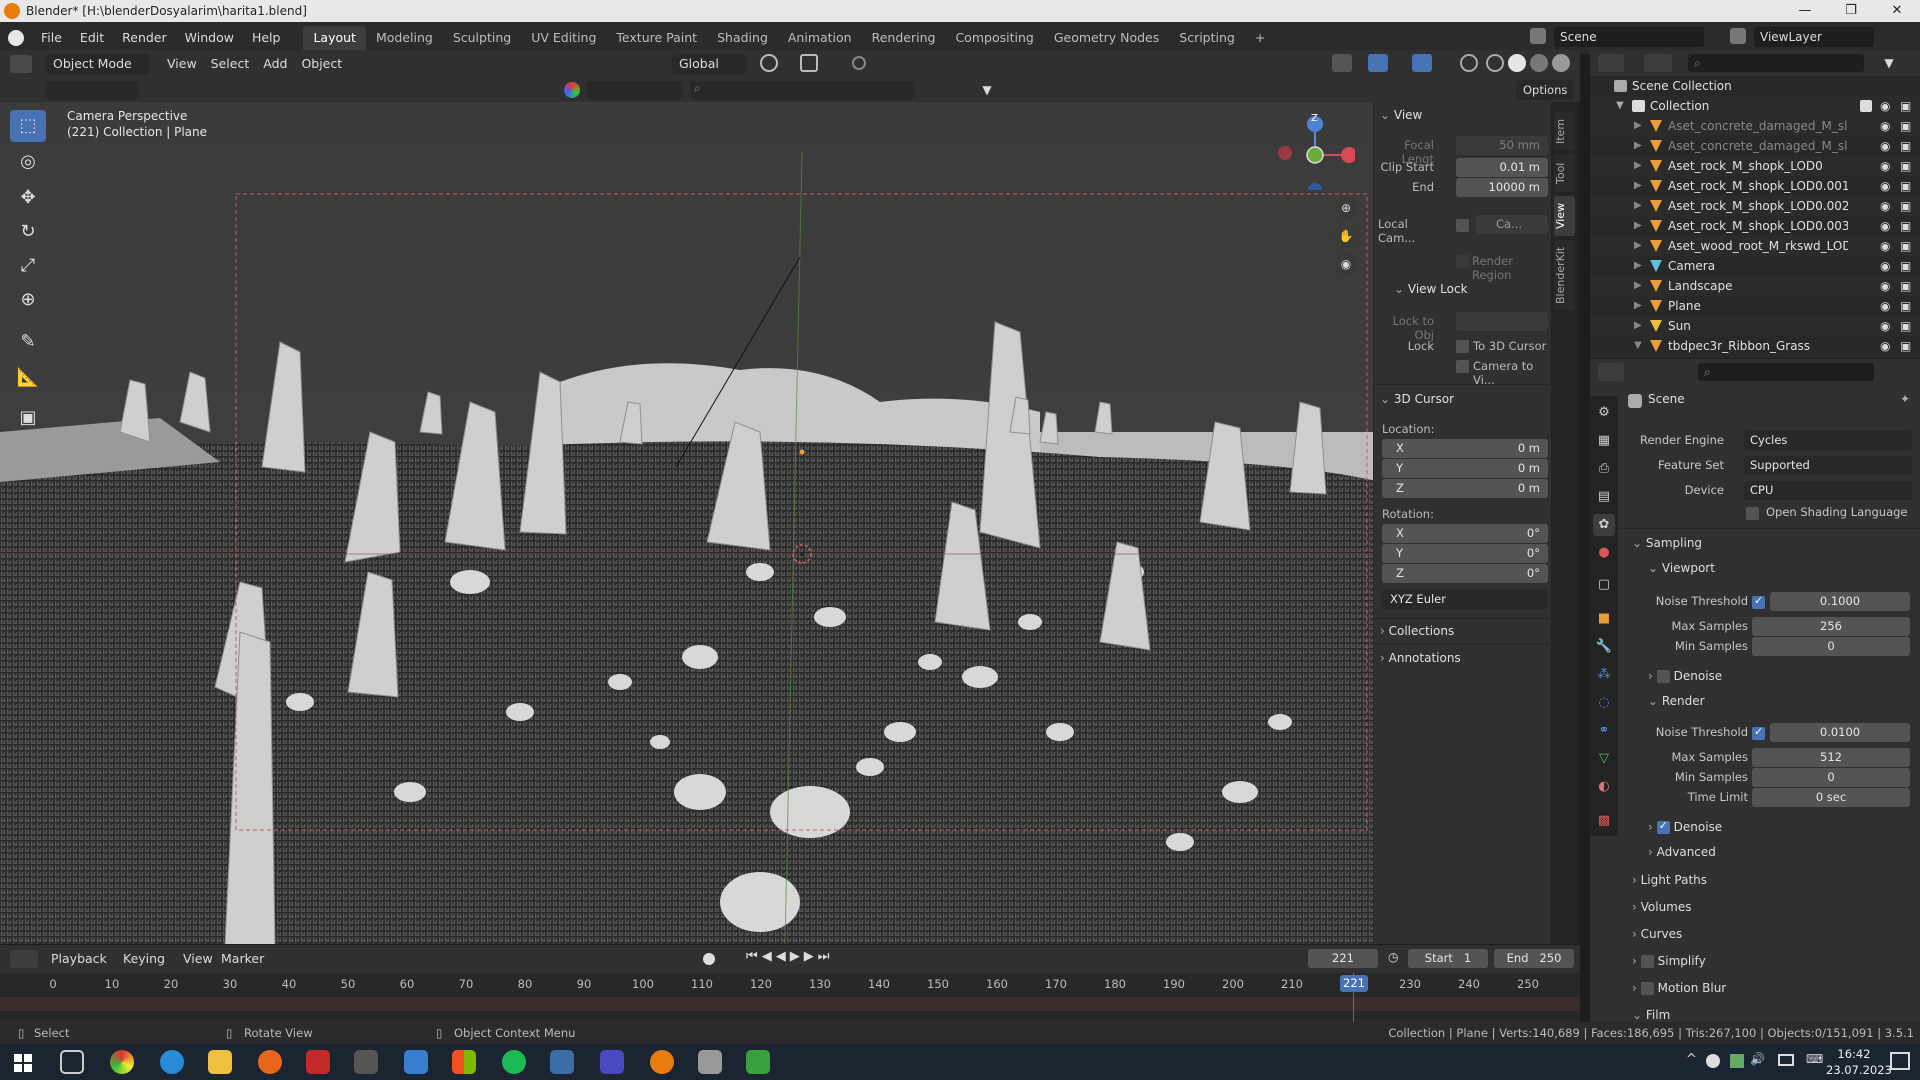  What do you see at coordinates (709, 959) in the screenshot?
I see `auto-keying-icon` at bounding box center [709, 959].